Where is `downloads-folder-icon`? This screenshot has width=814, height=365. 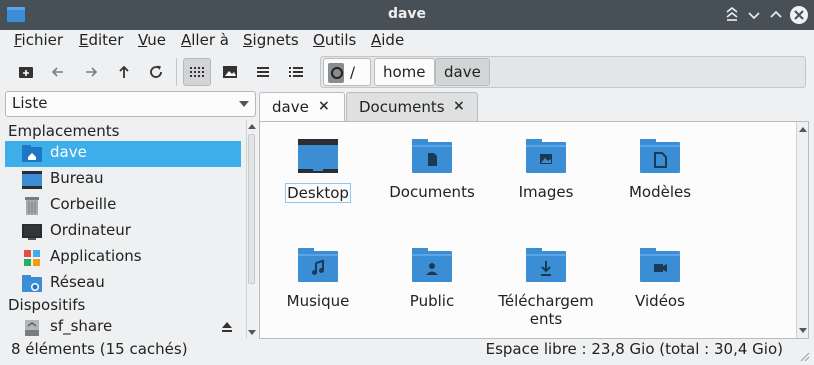 downloads-folder-icon is located at coordinates (546, 265).